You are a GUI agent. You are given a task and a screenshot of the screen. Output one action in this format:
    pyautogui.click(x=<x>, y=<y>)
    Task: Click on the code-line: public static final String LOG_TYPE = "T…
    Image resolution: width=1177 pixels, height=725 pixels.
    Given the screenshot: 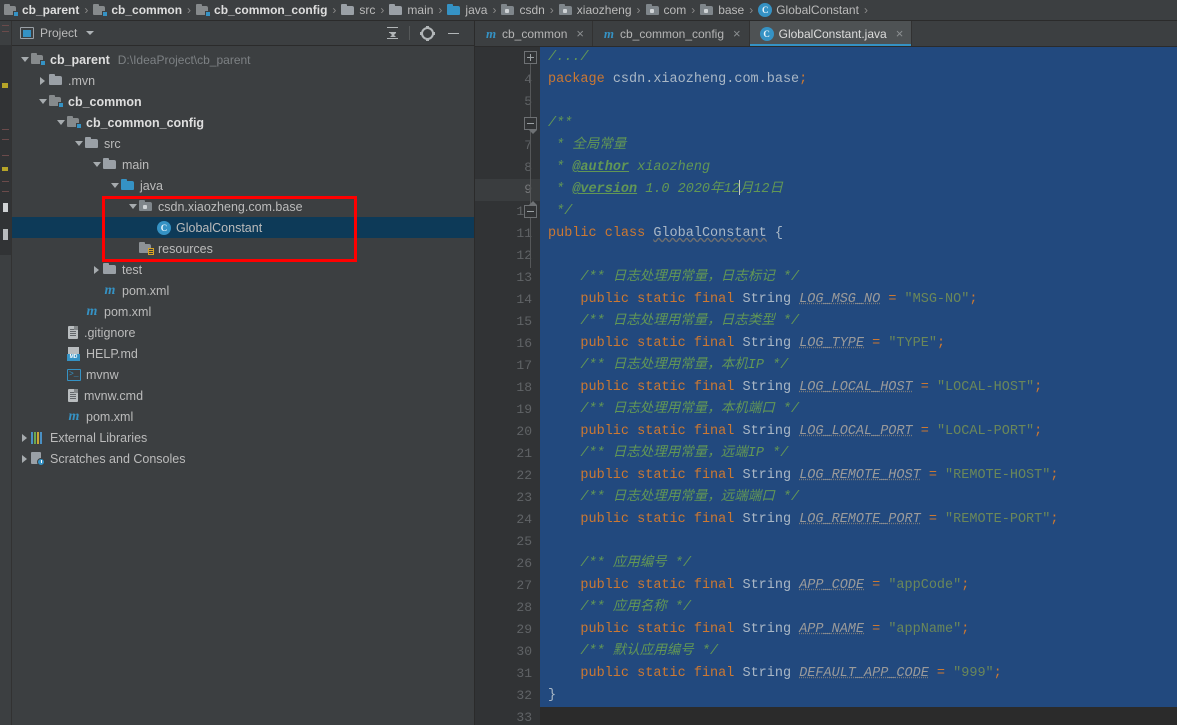 What is the action you would take?
    pyautogui.click(x=858, y=344)
    